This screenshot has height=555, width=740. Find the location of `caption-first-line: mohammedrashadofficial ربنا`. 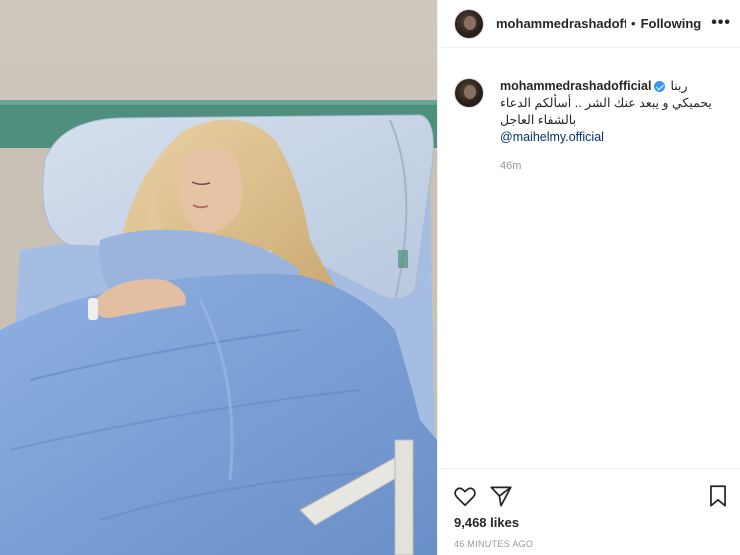

caption-first-line: mohammedrashadofficial ربنا is located at coordinates (617, 86).